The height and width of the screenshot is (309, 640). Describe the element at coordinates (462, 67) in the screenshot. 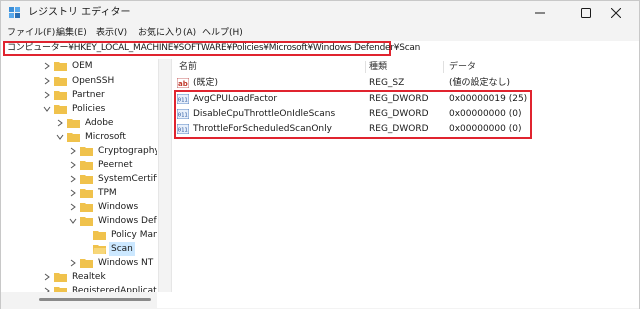

I see `column-header-data: データ` at that location.